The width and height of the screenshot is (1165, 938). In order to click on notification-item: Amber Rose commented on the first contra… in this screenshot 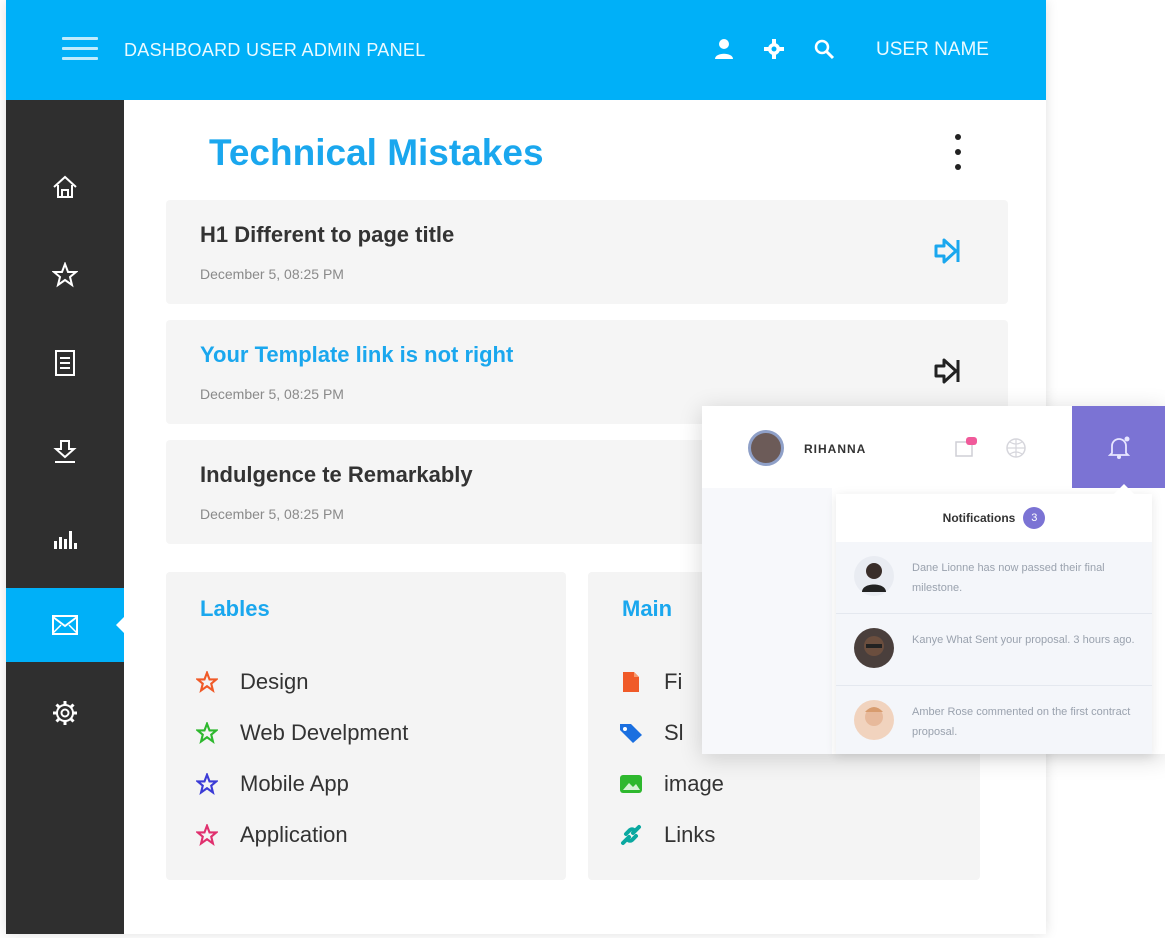, I will do `click(994, 722)`.